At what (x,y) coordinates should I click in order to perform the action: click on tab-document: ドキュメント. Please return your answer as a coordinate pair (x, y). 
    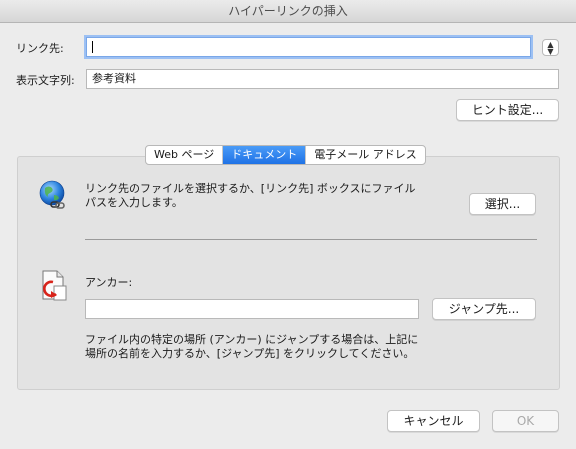
    Looking at the image, I should click on (265, 155).